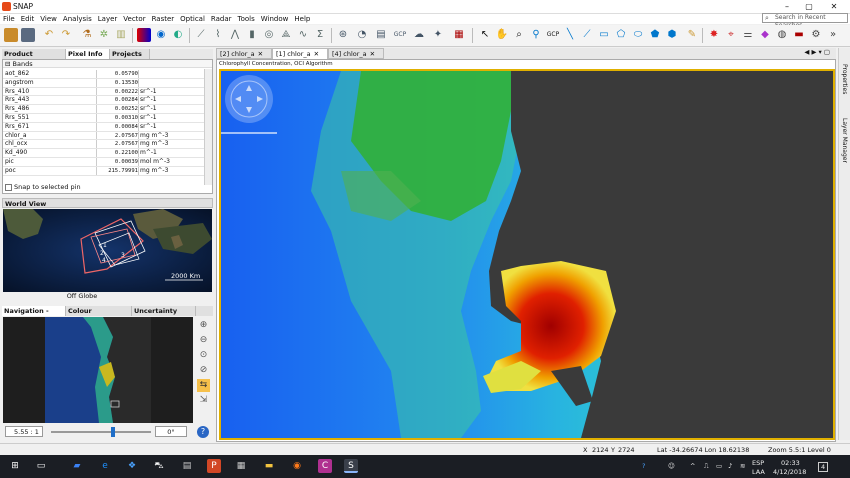 The image size is (850, 478). What do you see at coordinates (714, 35) in the screenshot?
I see `star-icon: ✸` at bounding box center [714, 35].